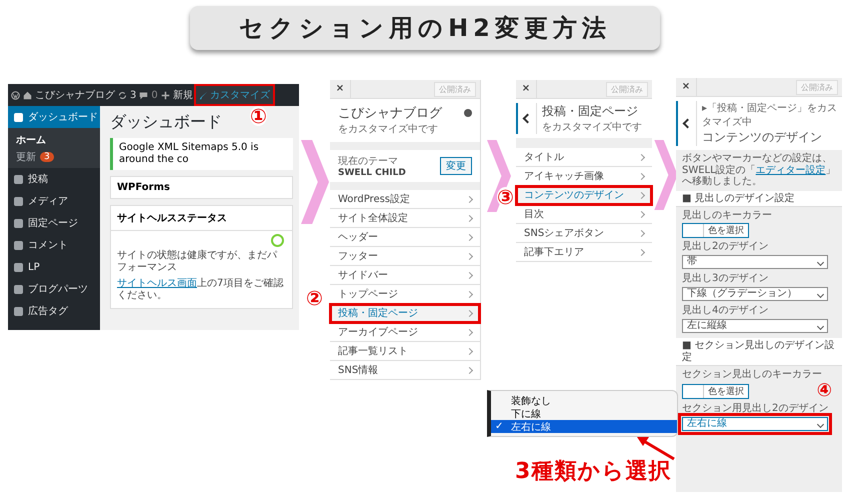 This screenshot has height=496, width=846. I want to click on help-icon, so click(468, 113).